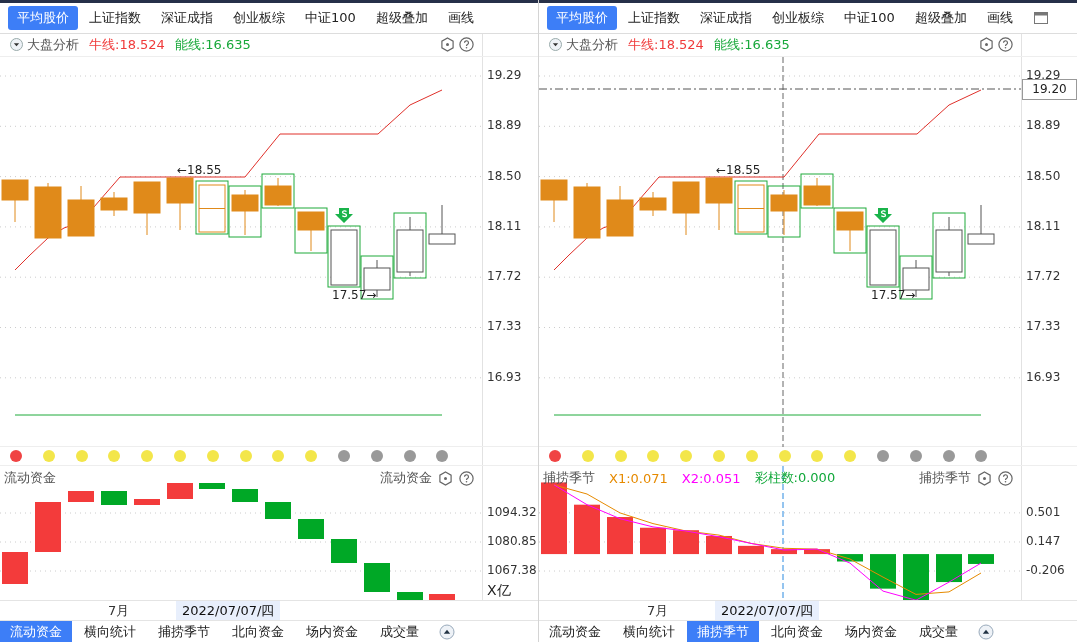  I want to click on axis-label: 1094.32, so click(512, 512).